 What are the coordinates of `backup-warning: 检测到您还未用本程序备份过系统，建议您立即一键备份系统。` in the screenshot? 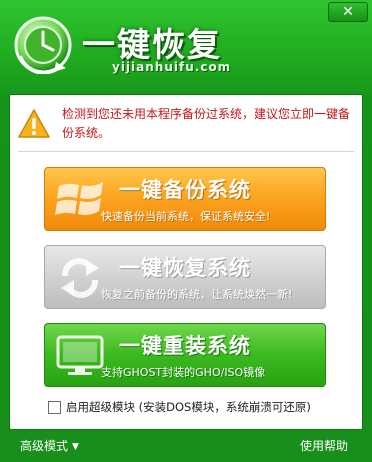 It's located at (187, 124).